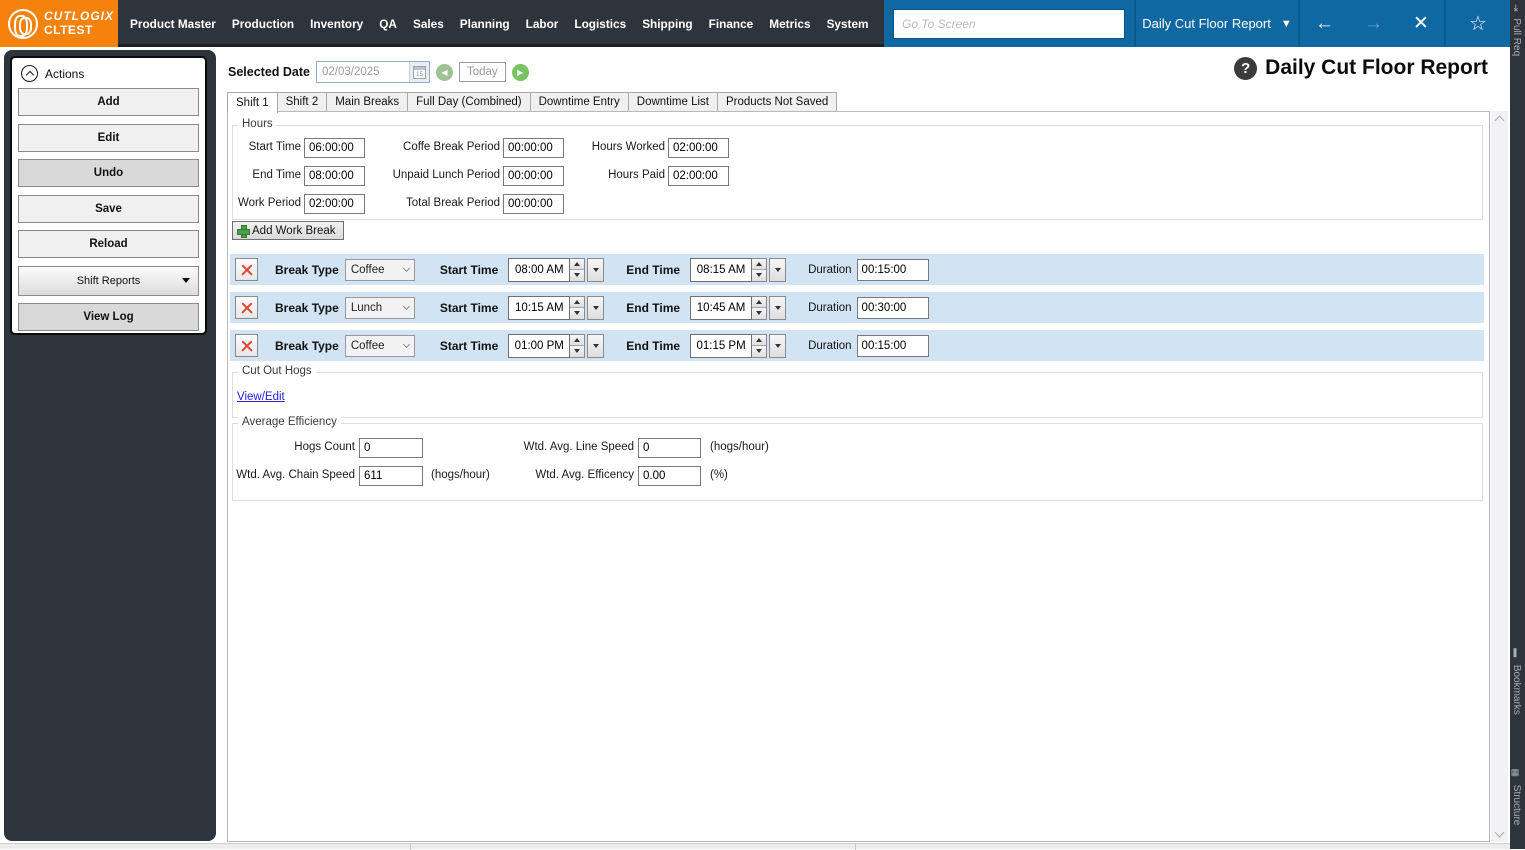 The image size is (1525, 850). Describe the element at coordinates (108, 173) in the screenshot. I see `undo-button: Undo` at that location.